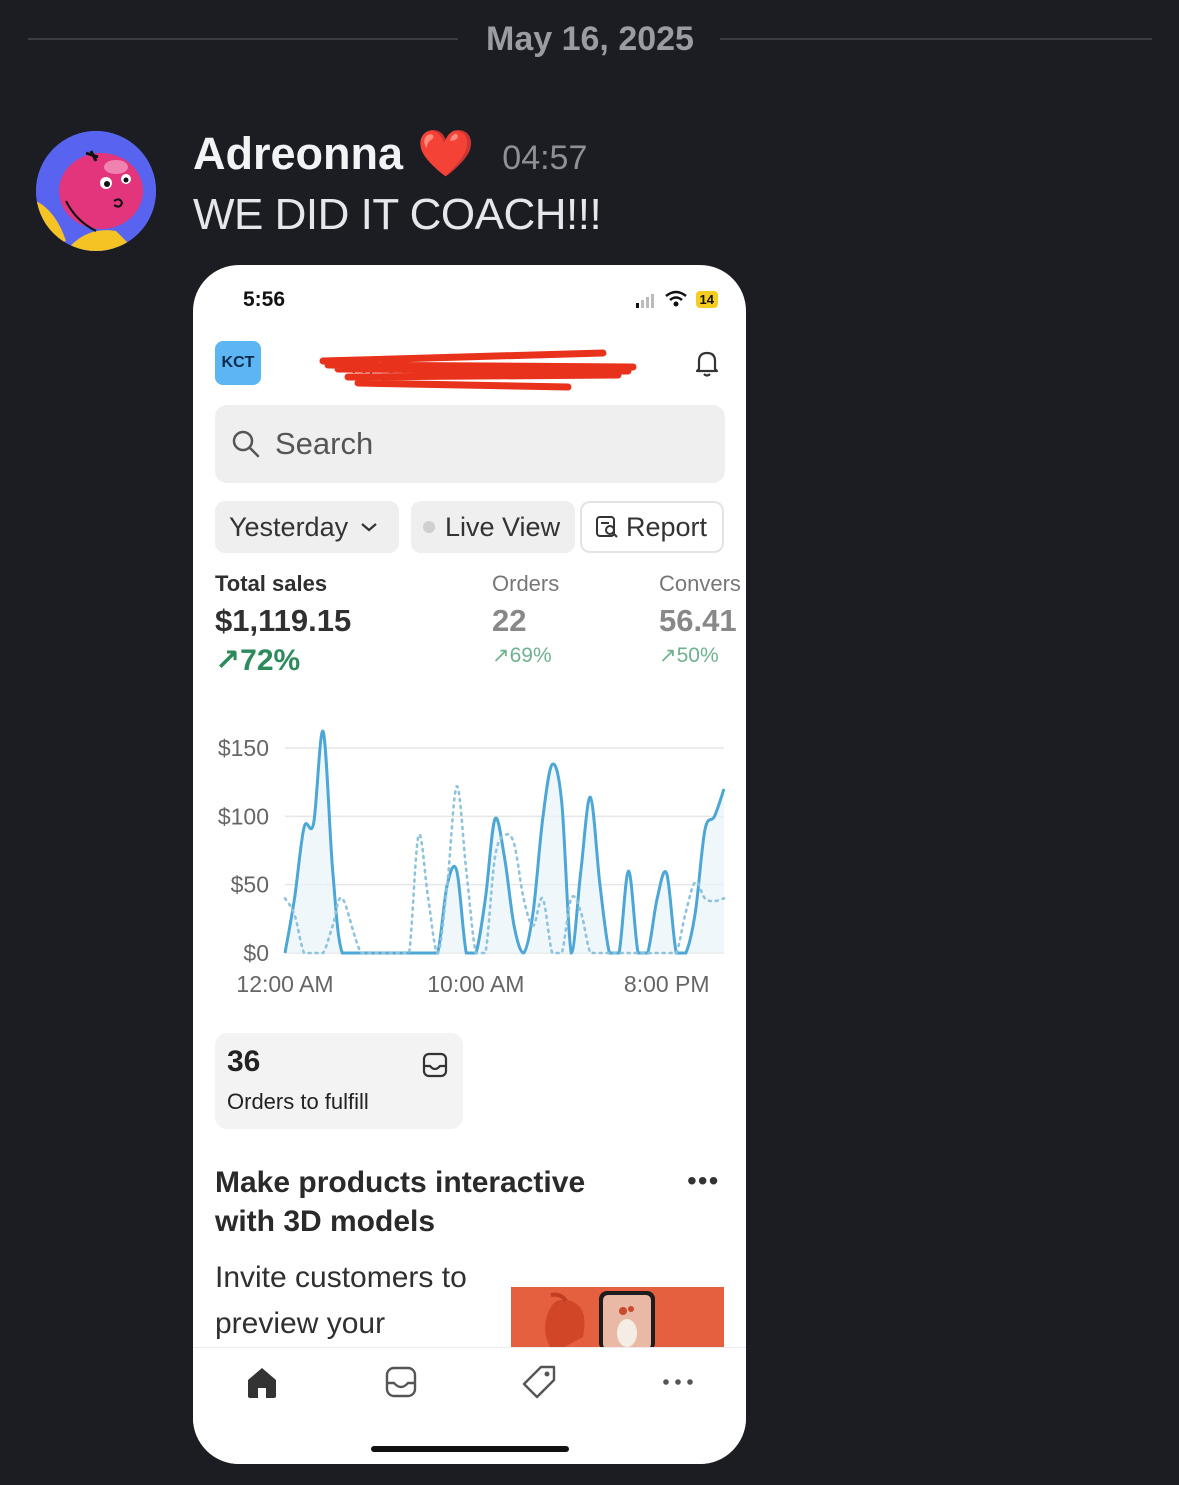 This screenshot has height=1485, width=1179. Describe the element at coordinates (503, 526) in the screenshot. I see `live-view-label: Live View` at that location.